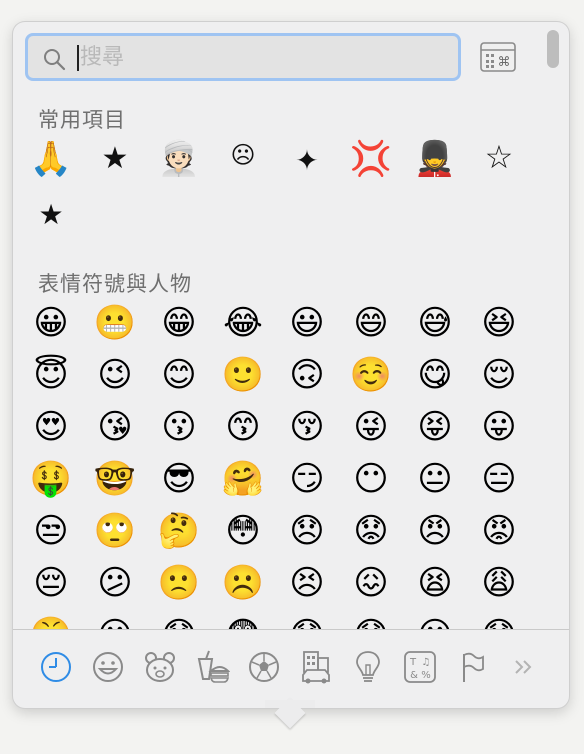 This screenshot has height=754, width=584. I want to click on emoji-cell: 😤, so click(51, 621).